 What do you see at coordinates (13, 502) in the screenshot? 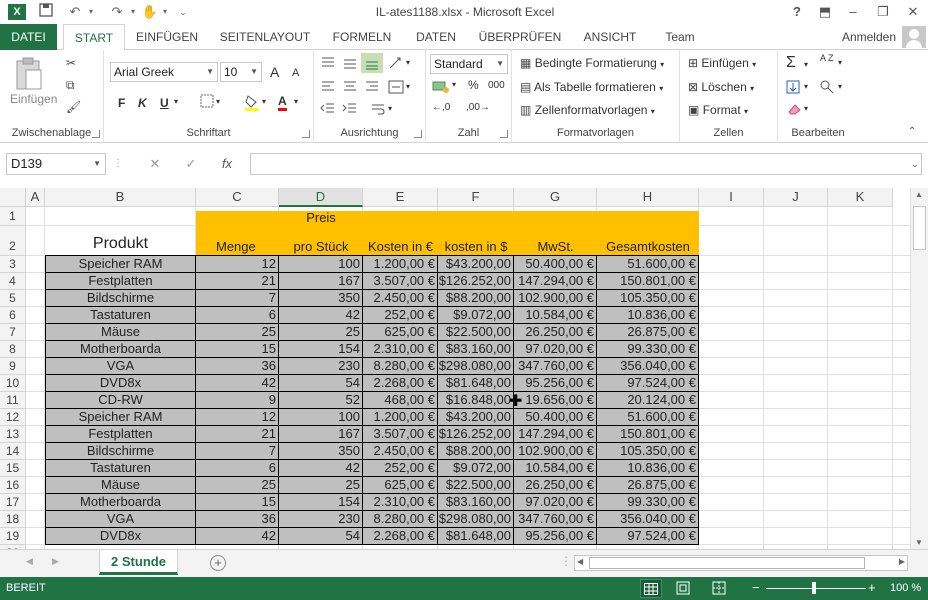
I see `row-header: 17` at bounding box center [13, 502].